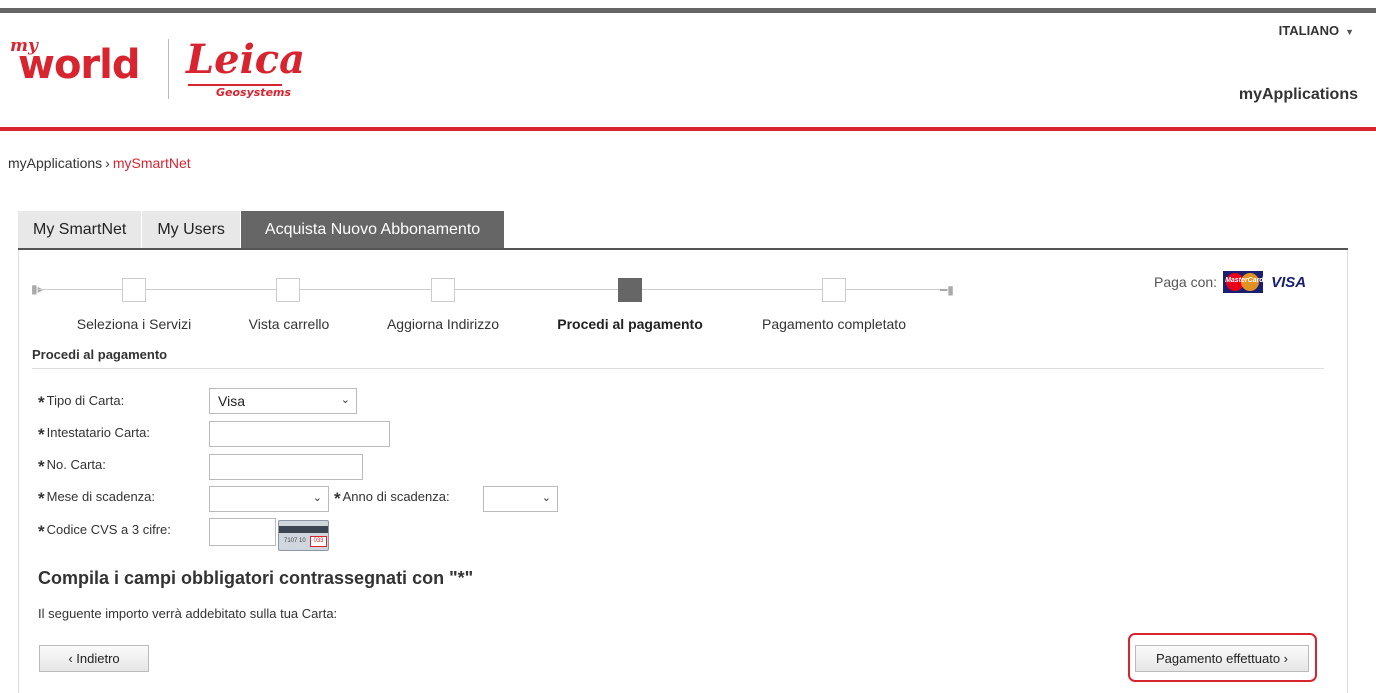 The image size is (1376, 693). Describe the element at coordinates (1349, 32) in the screenshot. I see `caret-down-icon: ▼` at that location.